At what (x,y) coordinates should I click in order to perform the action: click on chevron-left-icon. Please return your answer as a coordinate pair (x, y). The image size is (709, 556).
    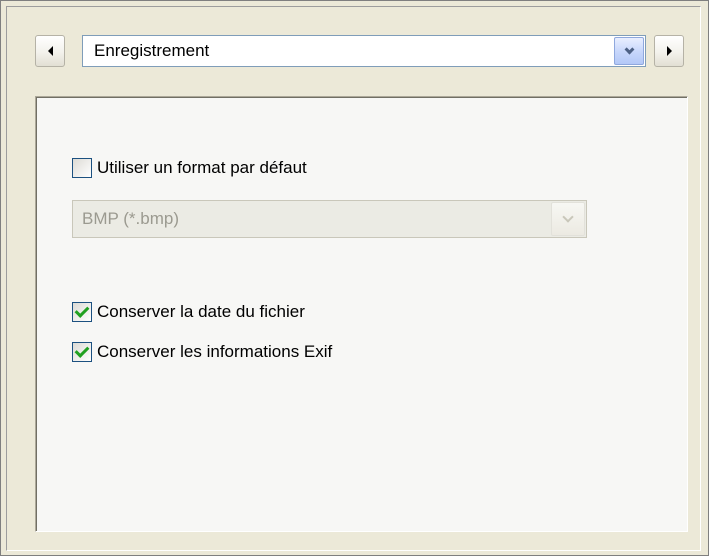
    Looking at the image, I should click on (50, 51).